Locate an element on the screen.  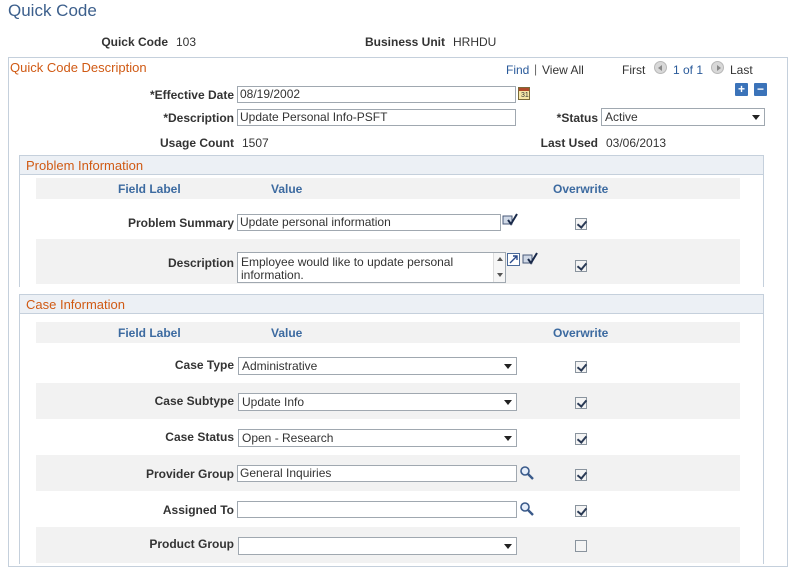
first-link: First is located at coordinates (633, 70).